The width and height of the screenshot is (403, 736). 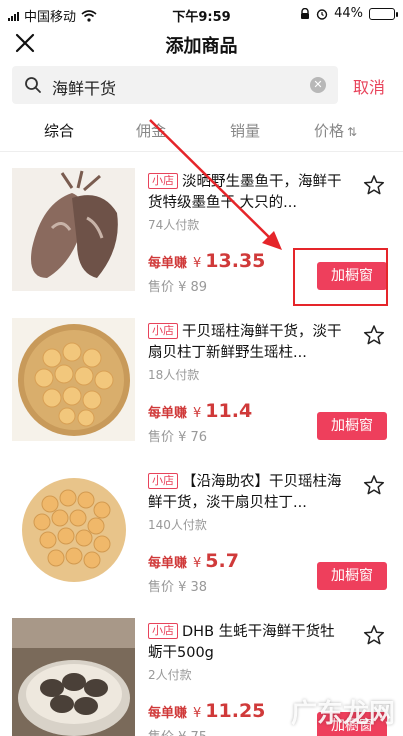 I want to click on earn-value: 5.7, so click(x=222, y=561).